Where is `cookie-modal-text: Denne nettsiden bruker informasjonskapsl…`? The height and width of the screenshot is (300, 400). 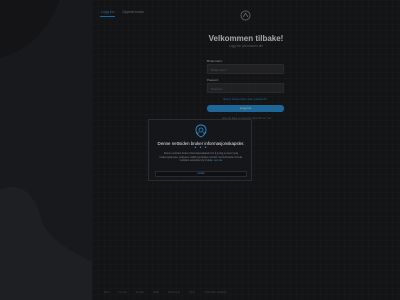
cookie-modal-text: Denne nettsiden bruker informasjonskapsl… is located at coordinates (201, 157).